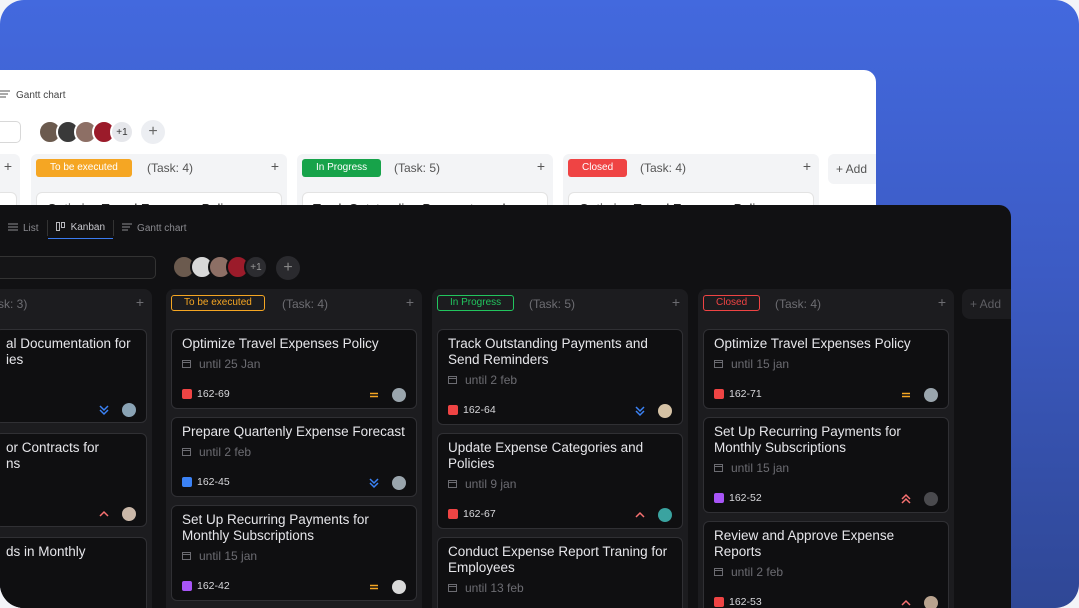 The width and height of the screenshot is (1079, 608). I want to click on card-id-text: 162-42, so click(213, 586).